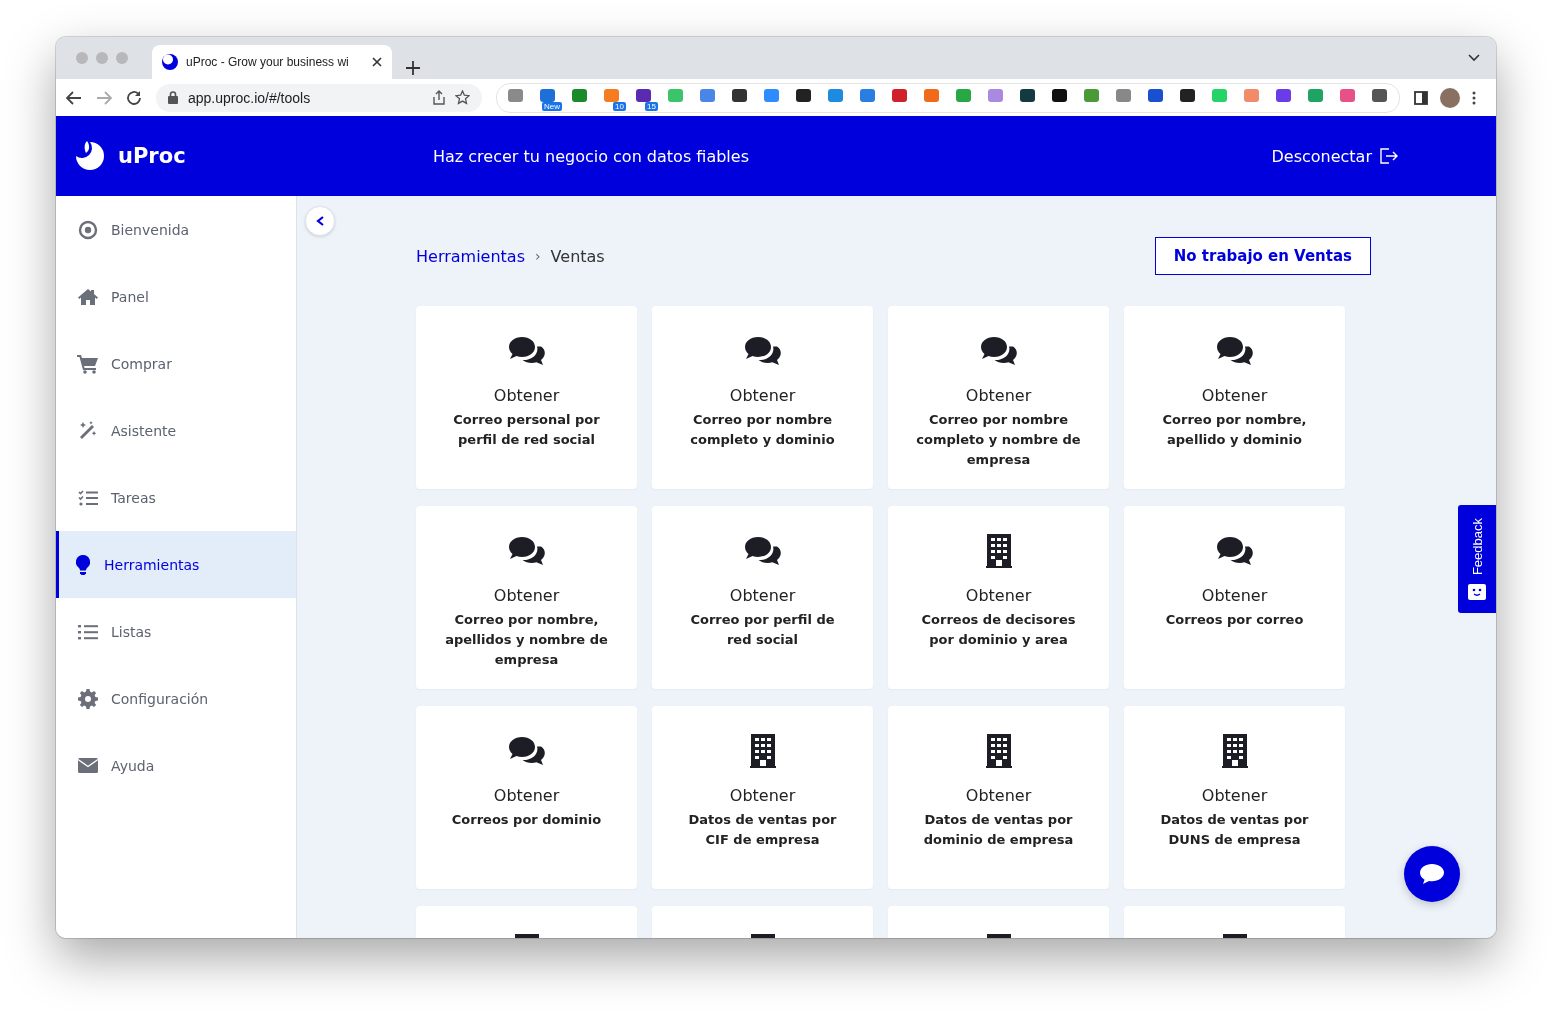 Image resolution: width=1552 pixels, height=1012 pixels. What do you see at coordinates (176, 363) in the screenshot?
I see `sidebar-item: Comprar` at bounding box center [176, 363].